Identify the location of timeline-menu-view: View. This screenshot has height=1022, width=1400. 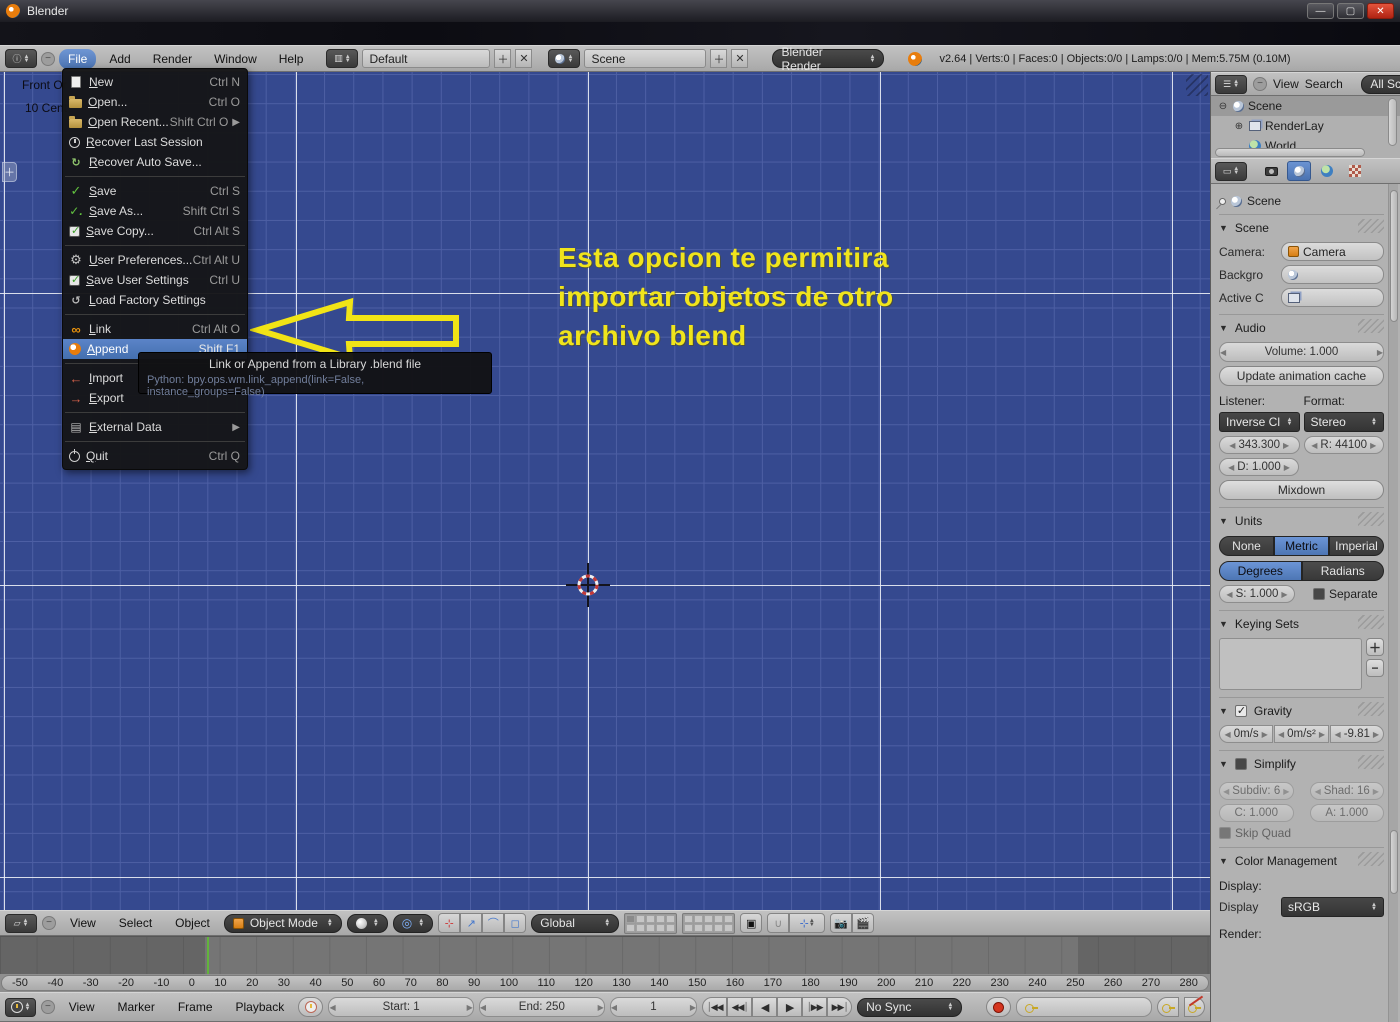
(82, 1007).